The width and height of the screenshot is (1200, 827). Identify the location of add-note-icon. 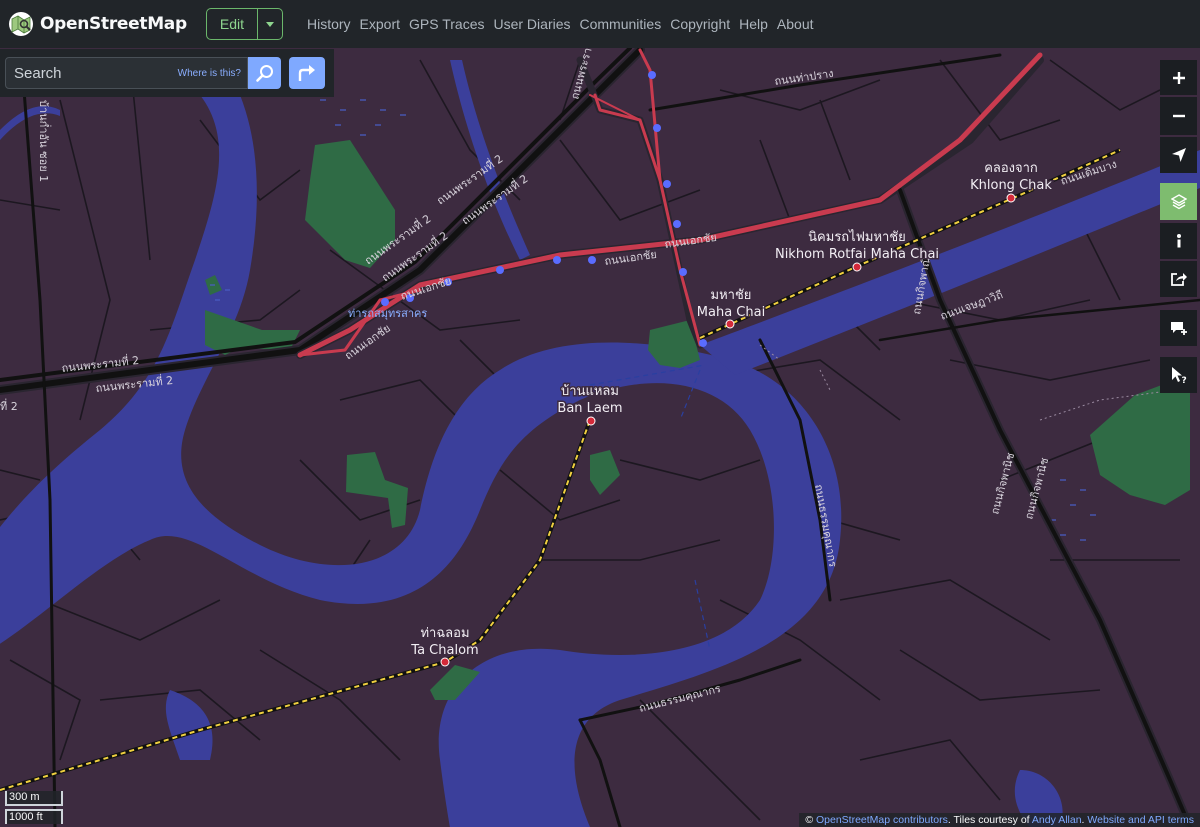
(1178, 328).